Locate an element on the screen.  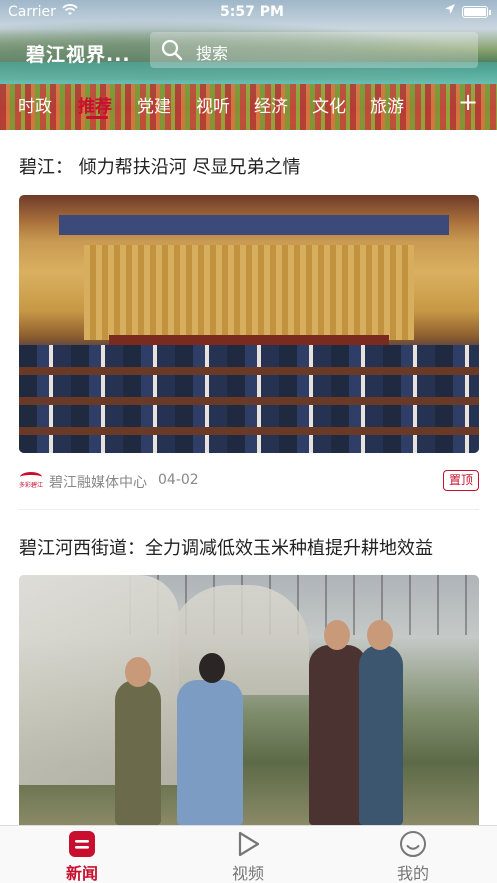
search-icon is located at coordinates (172, 50).